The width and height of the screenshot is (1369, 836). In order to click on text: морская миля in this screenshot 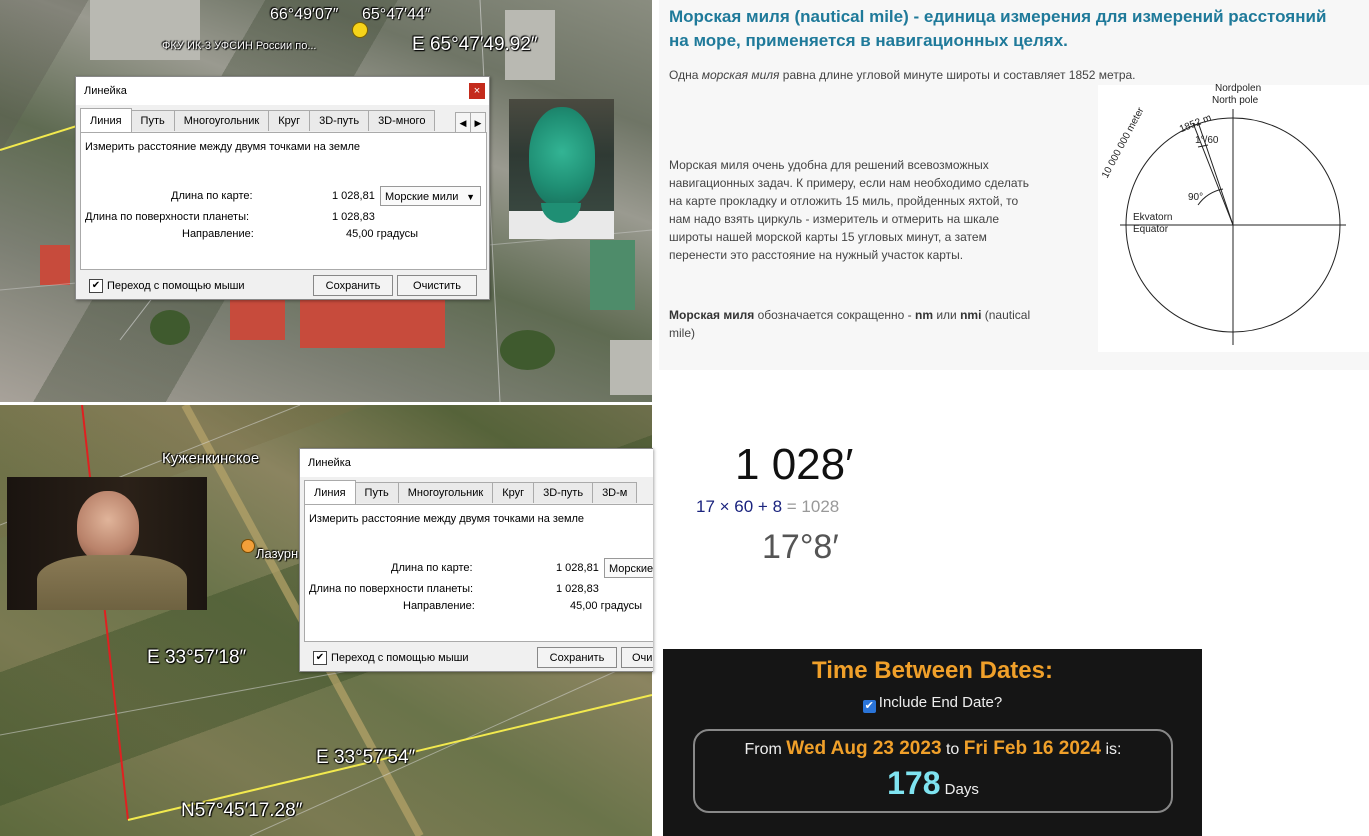, I will do `click(740, 75)`.